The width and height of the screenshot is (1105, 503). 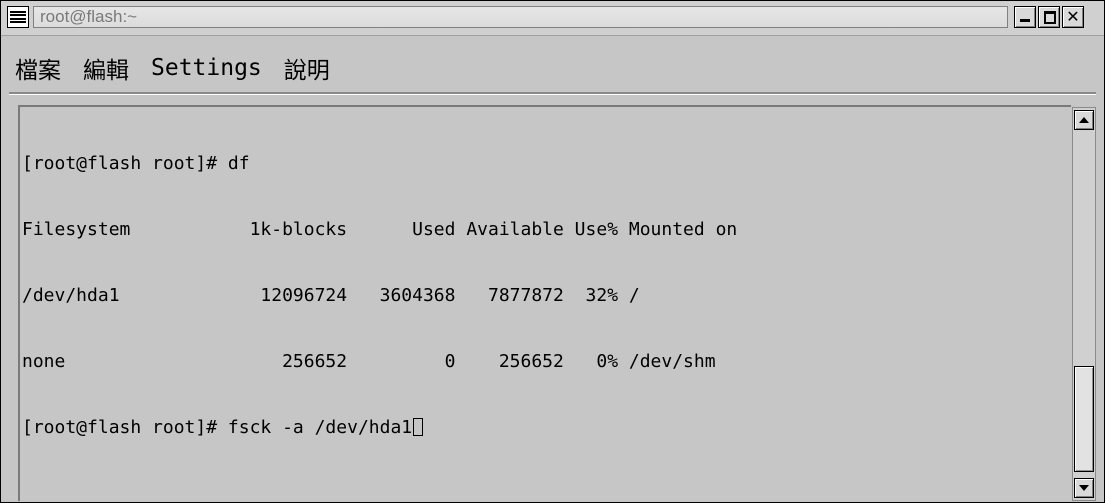 What do you see at coordinates (136, 163) in the screenshot?
I see `terminal-line: [root@flash root]# df` at bounding box center [136, 163].